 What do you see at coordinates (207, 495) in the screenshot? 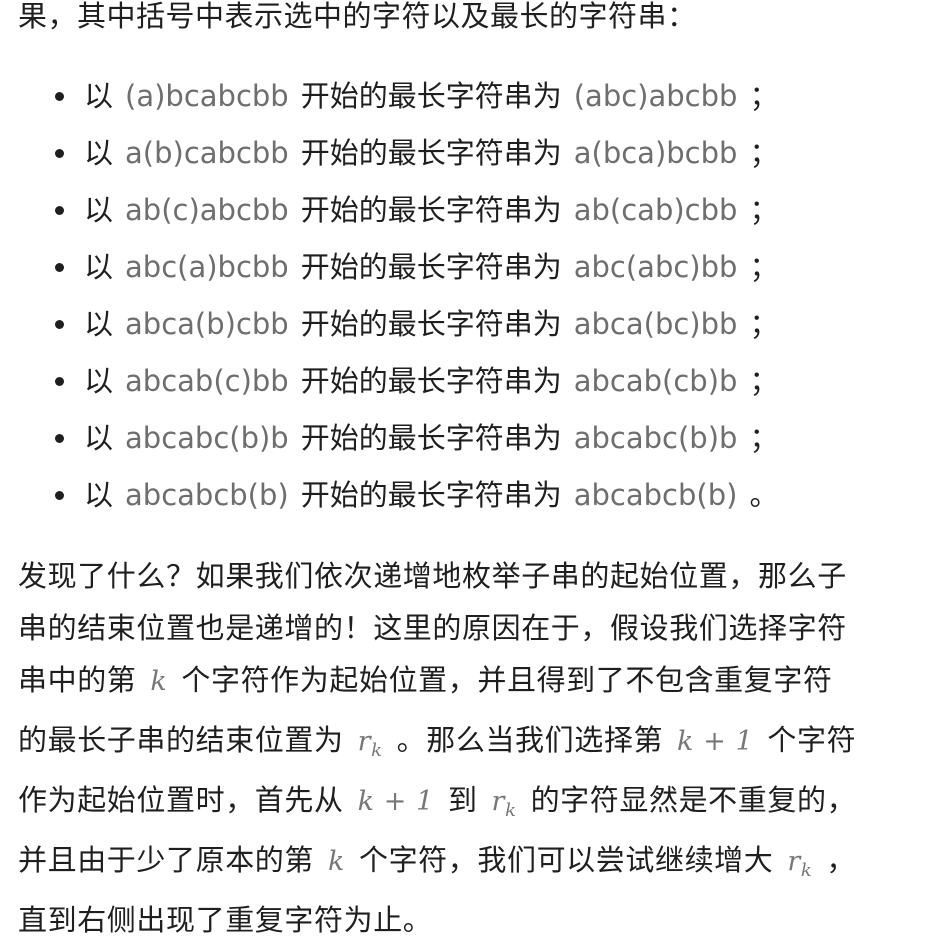
I see `start-string: abcabcb(b)` at bounding box center [207, 495].